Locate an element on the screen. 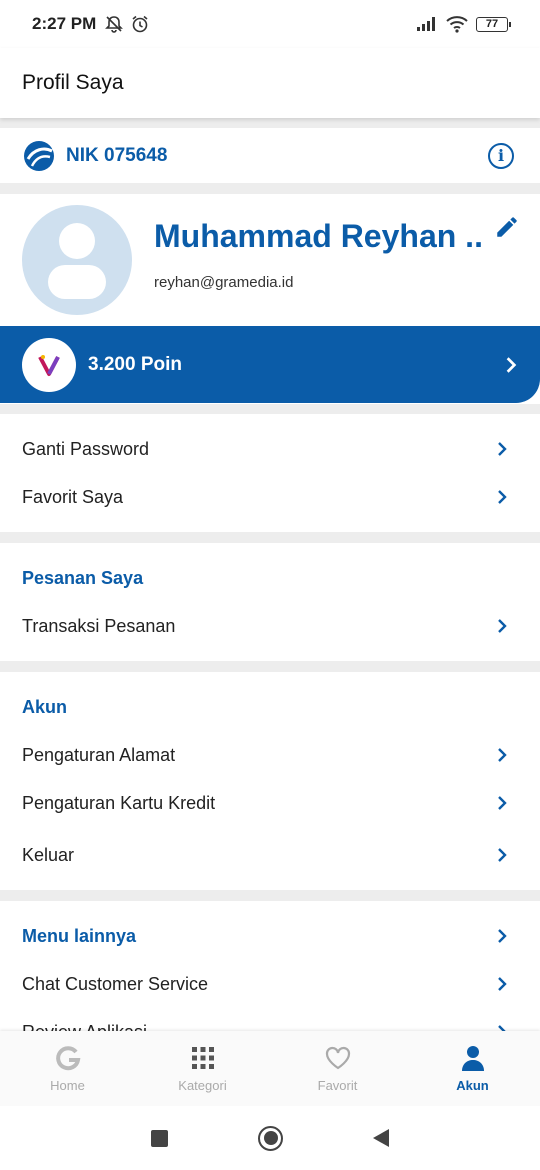  battery-indicator: 77 is located at coordinates (493, 24).